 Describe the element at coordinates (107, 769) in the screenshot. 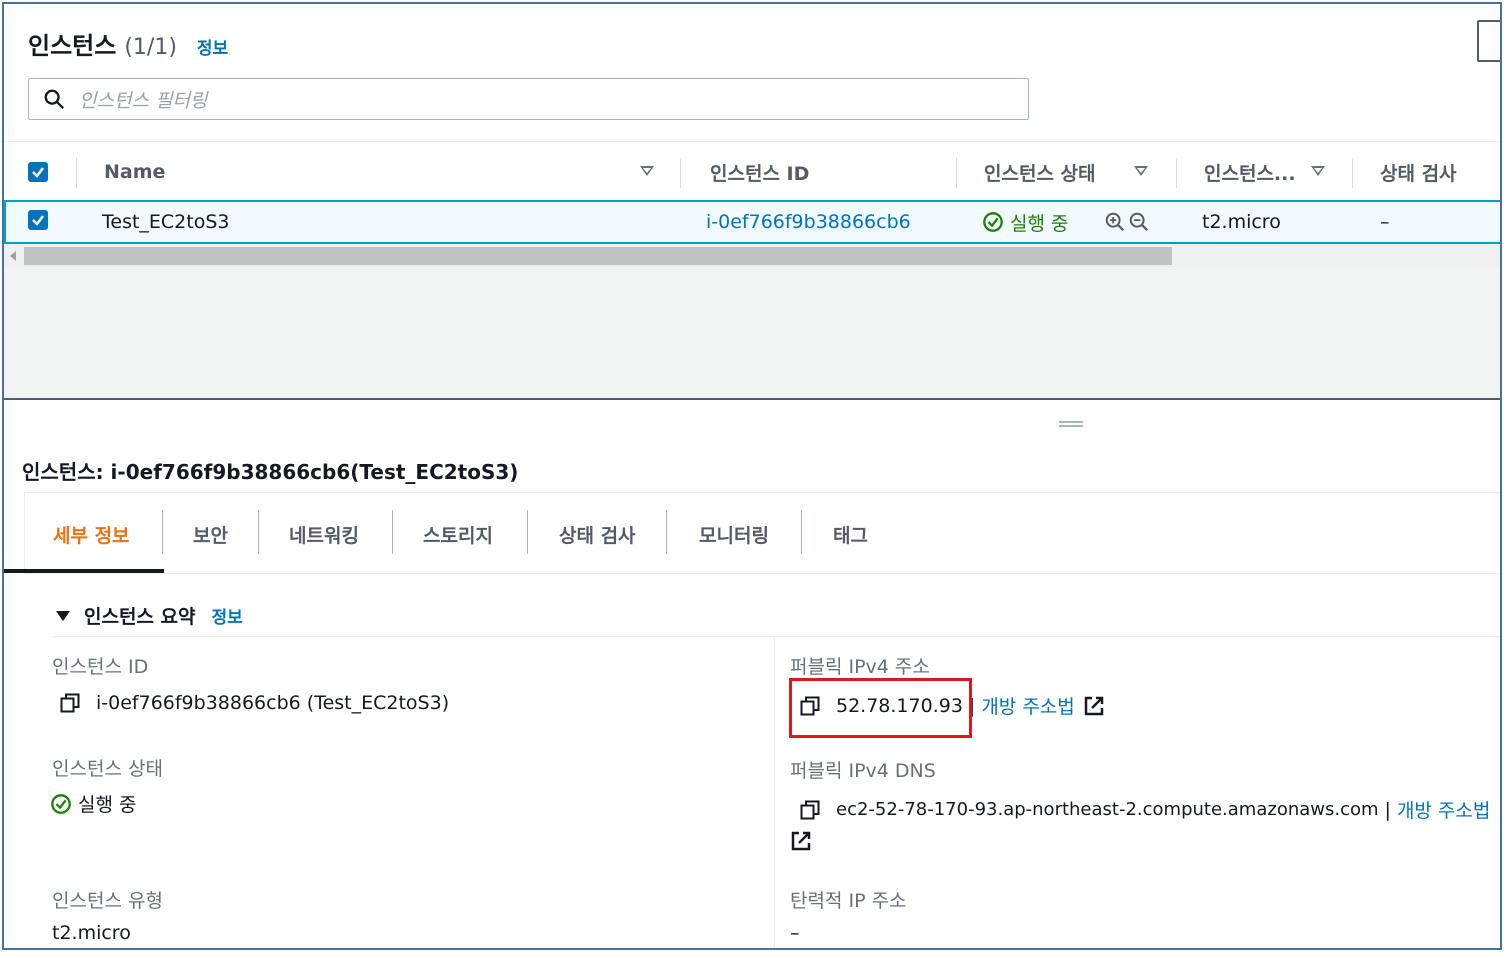

I see `instance-state-label: 인스턴스 상태` at that location.